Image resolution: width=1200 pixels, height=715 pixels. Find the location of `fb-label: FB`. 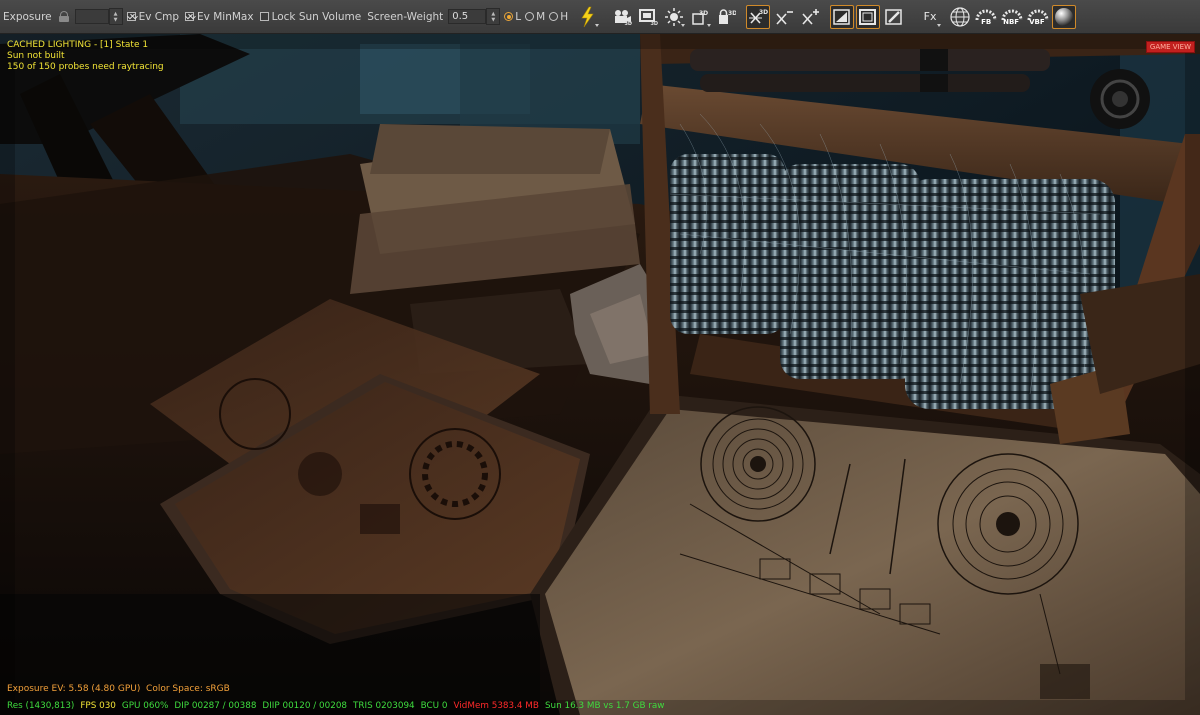

fb-label: FB is located at coordinates (986, 21).